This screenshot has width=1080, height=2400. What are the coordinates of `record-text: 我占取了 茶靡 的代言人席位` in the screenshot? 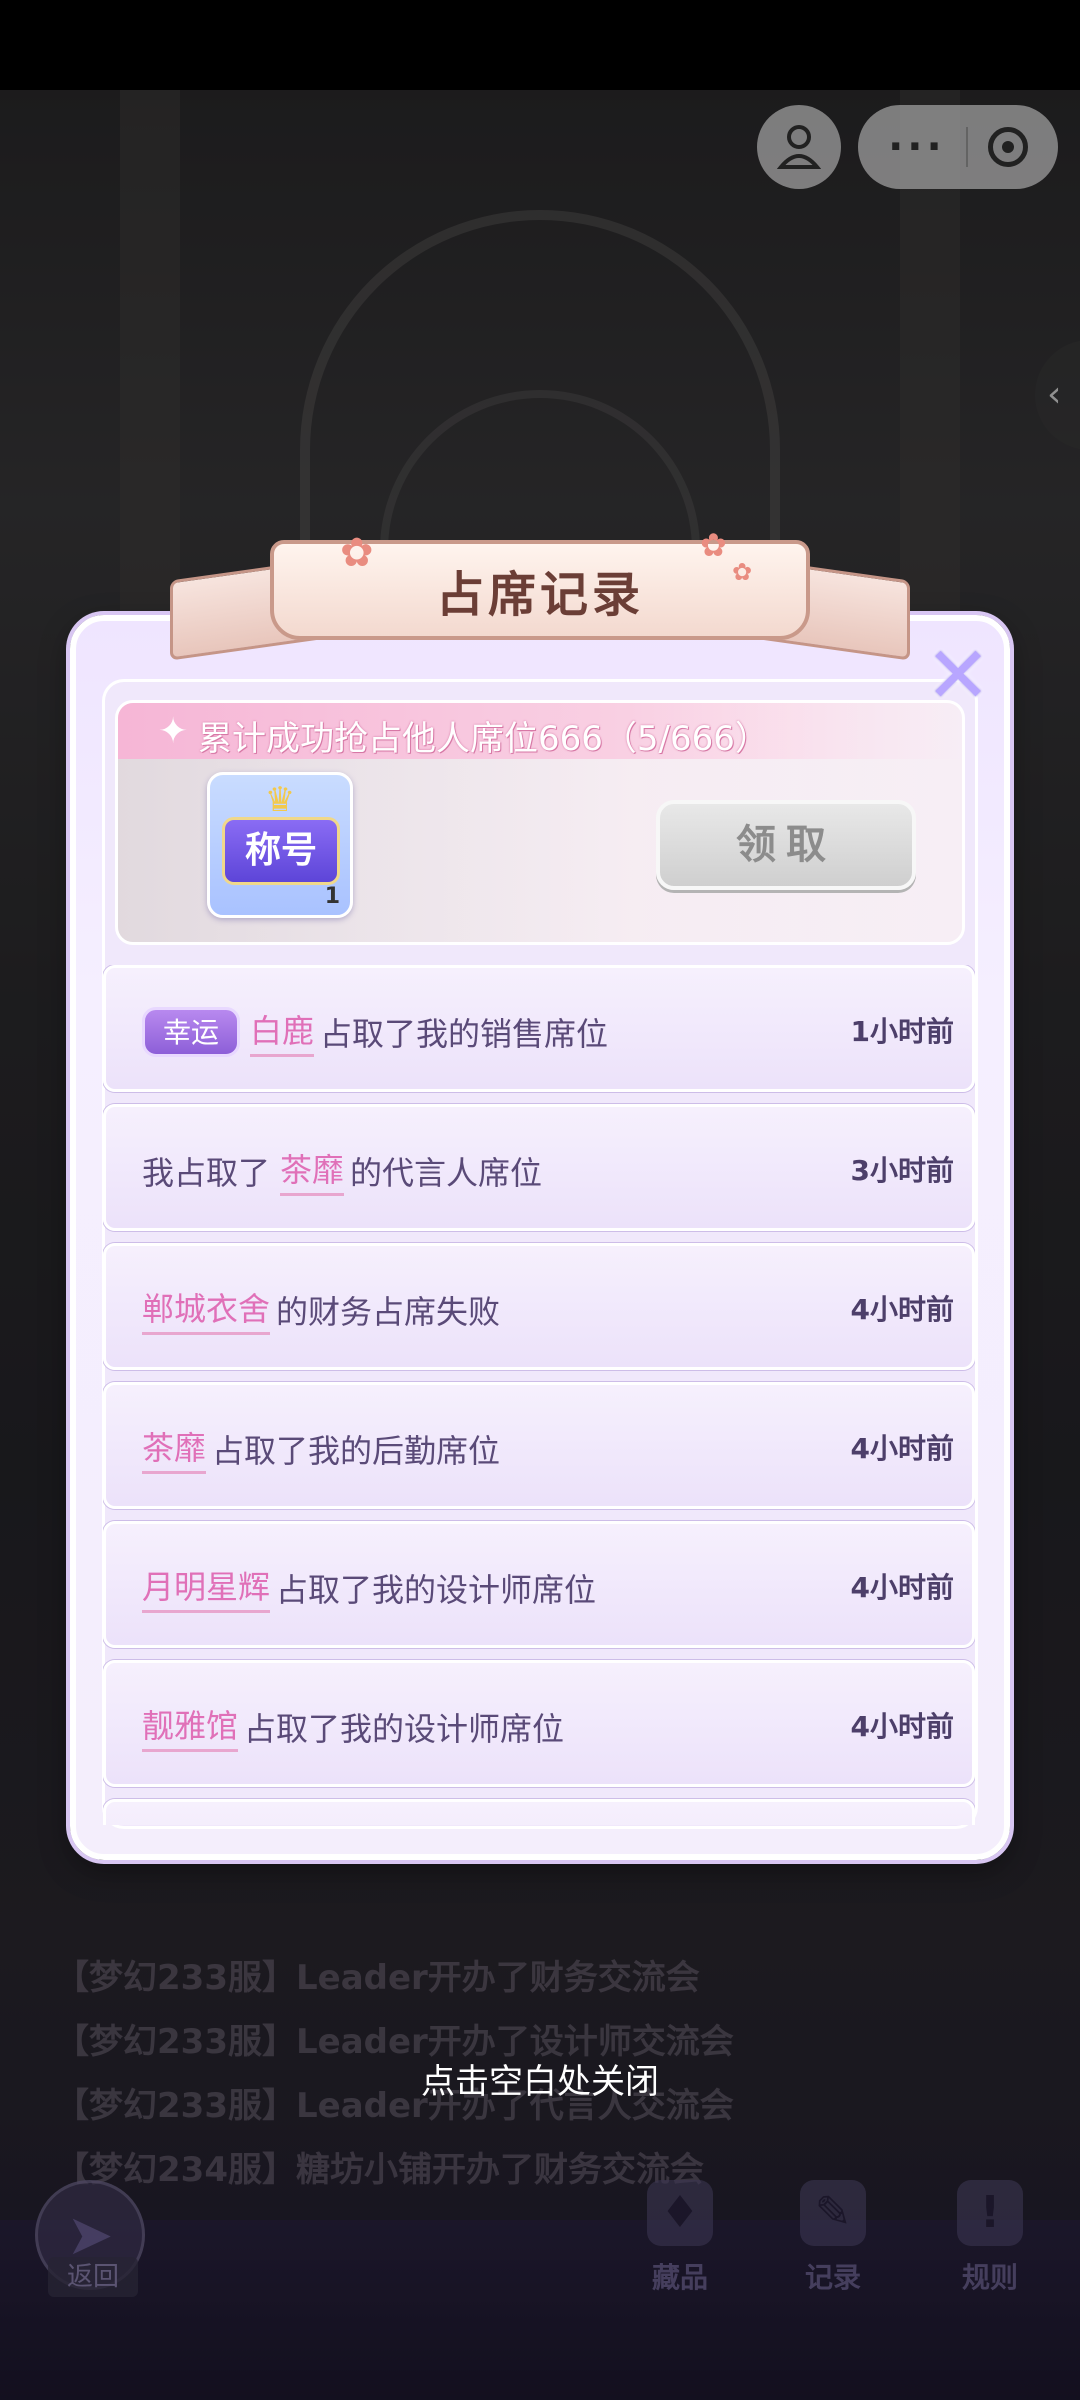 It's located at (342, 1170).